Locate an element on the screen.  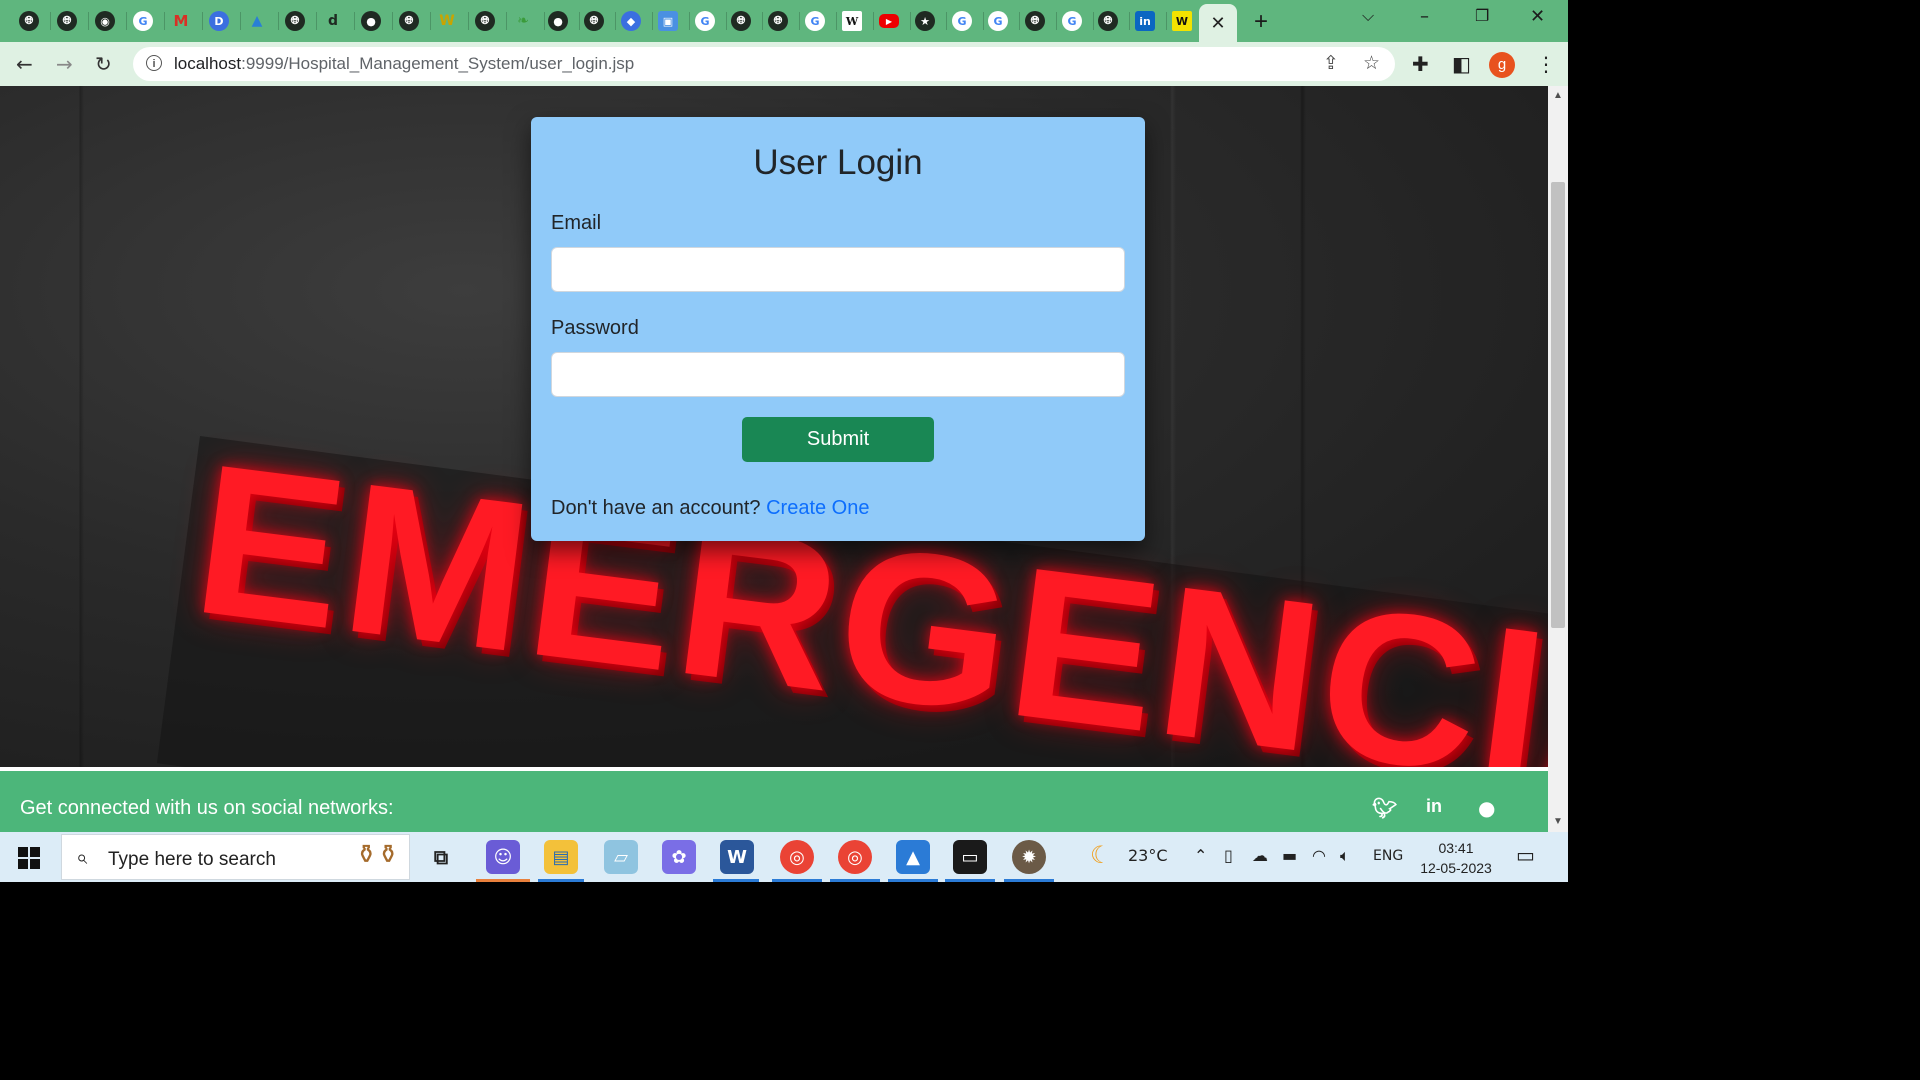
create-account-link: Create One is located at coordinates (817, 508).